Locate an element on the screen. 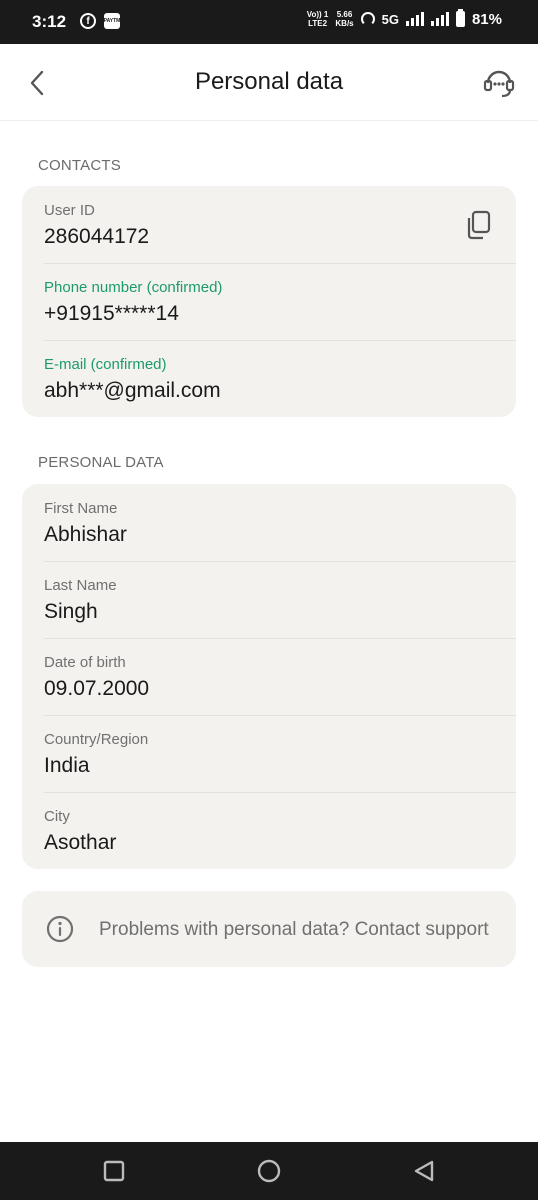 The width and height of the screenshot is (538, 1200). last-name-label: Last Name is located at coordinates (80, 585).